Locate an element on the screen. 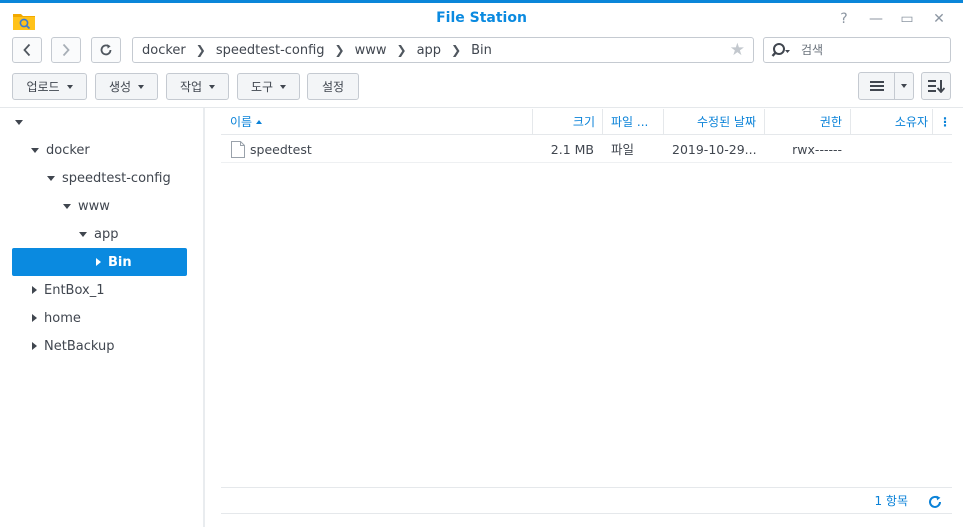 The image size is (963, 527). settings-label: 설정 is located at coordinates (333, 87).